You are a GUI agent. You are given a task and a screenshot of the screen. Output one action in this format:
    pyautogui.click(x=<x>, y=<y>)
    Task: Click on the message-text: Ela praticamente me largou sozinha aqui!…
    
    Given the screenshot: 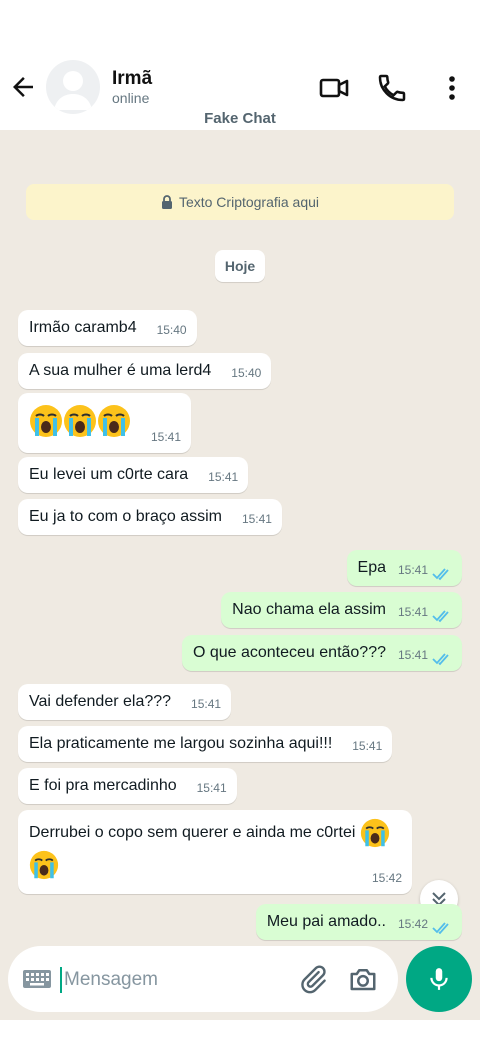 What is the action you would take?
    pyautogui.click(x=181, y=743)
    